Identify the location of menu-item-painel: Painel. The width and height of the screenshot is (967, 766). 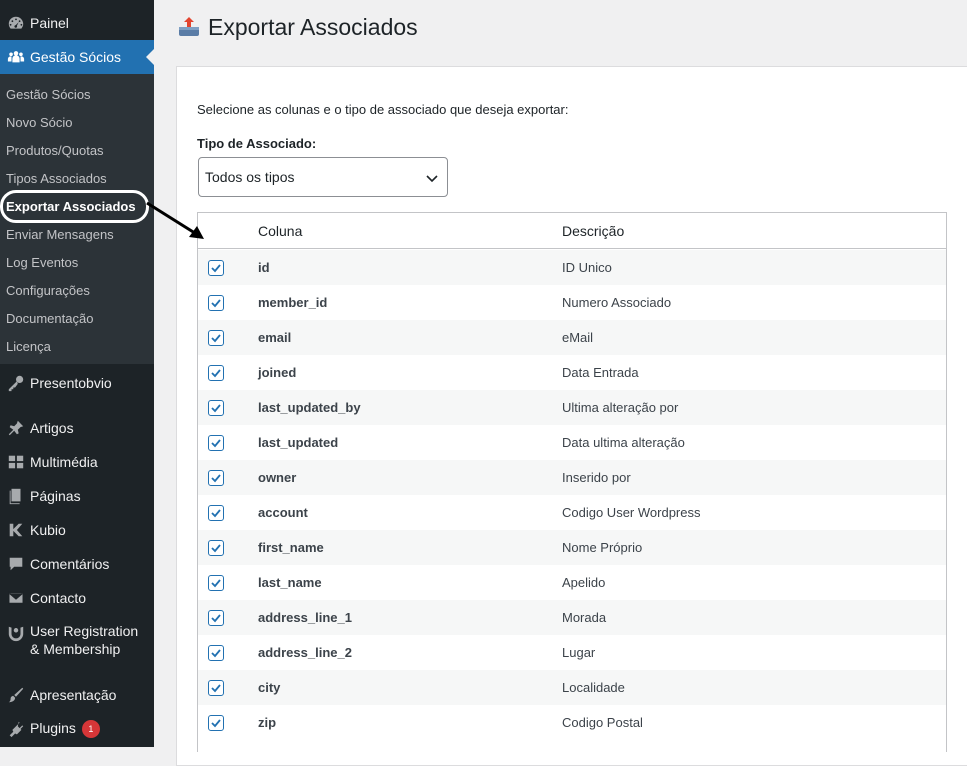
(77, 23).